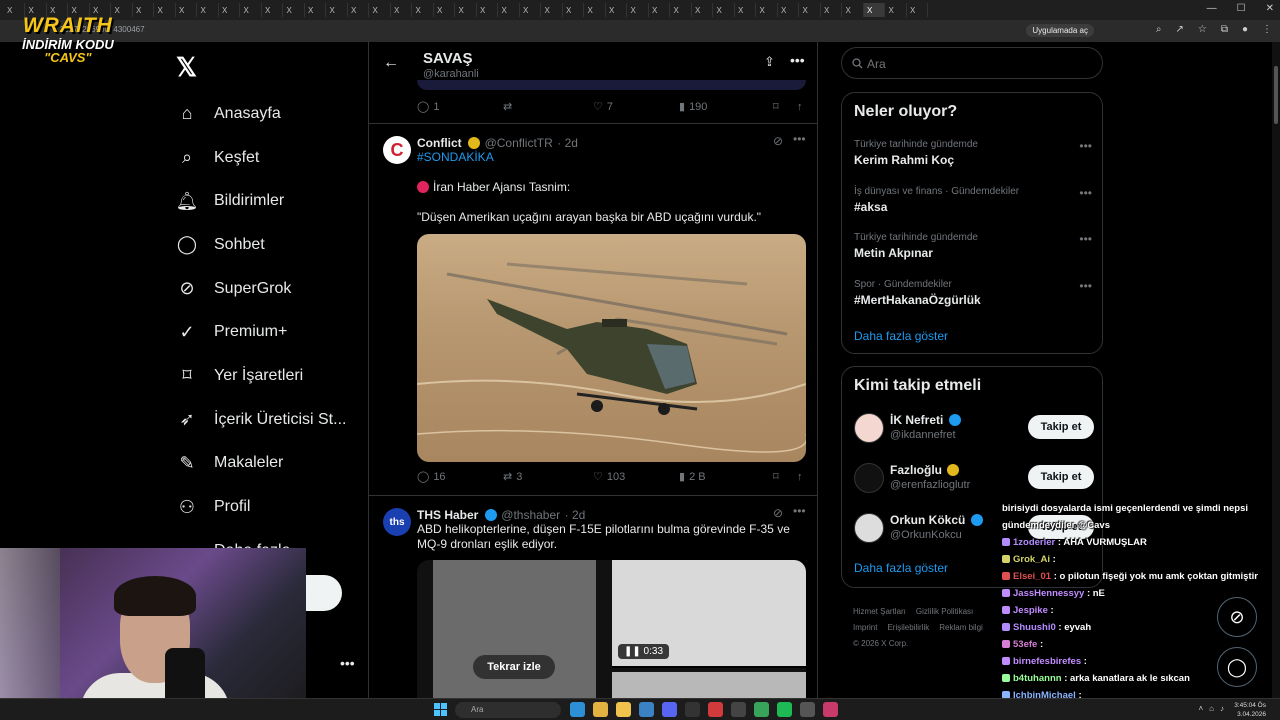 This screenshot has height=720, width=1280. What do you see at coordinates (797, 60) in the screenshot?
I see `more-icon: •••` at bounding box center [797, 60].